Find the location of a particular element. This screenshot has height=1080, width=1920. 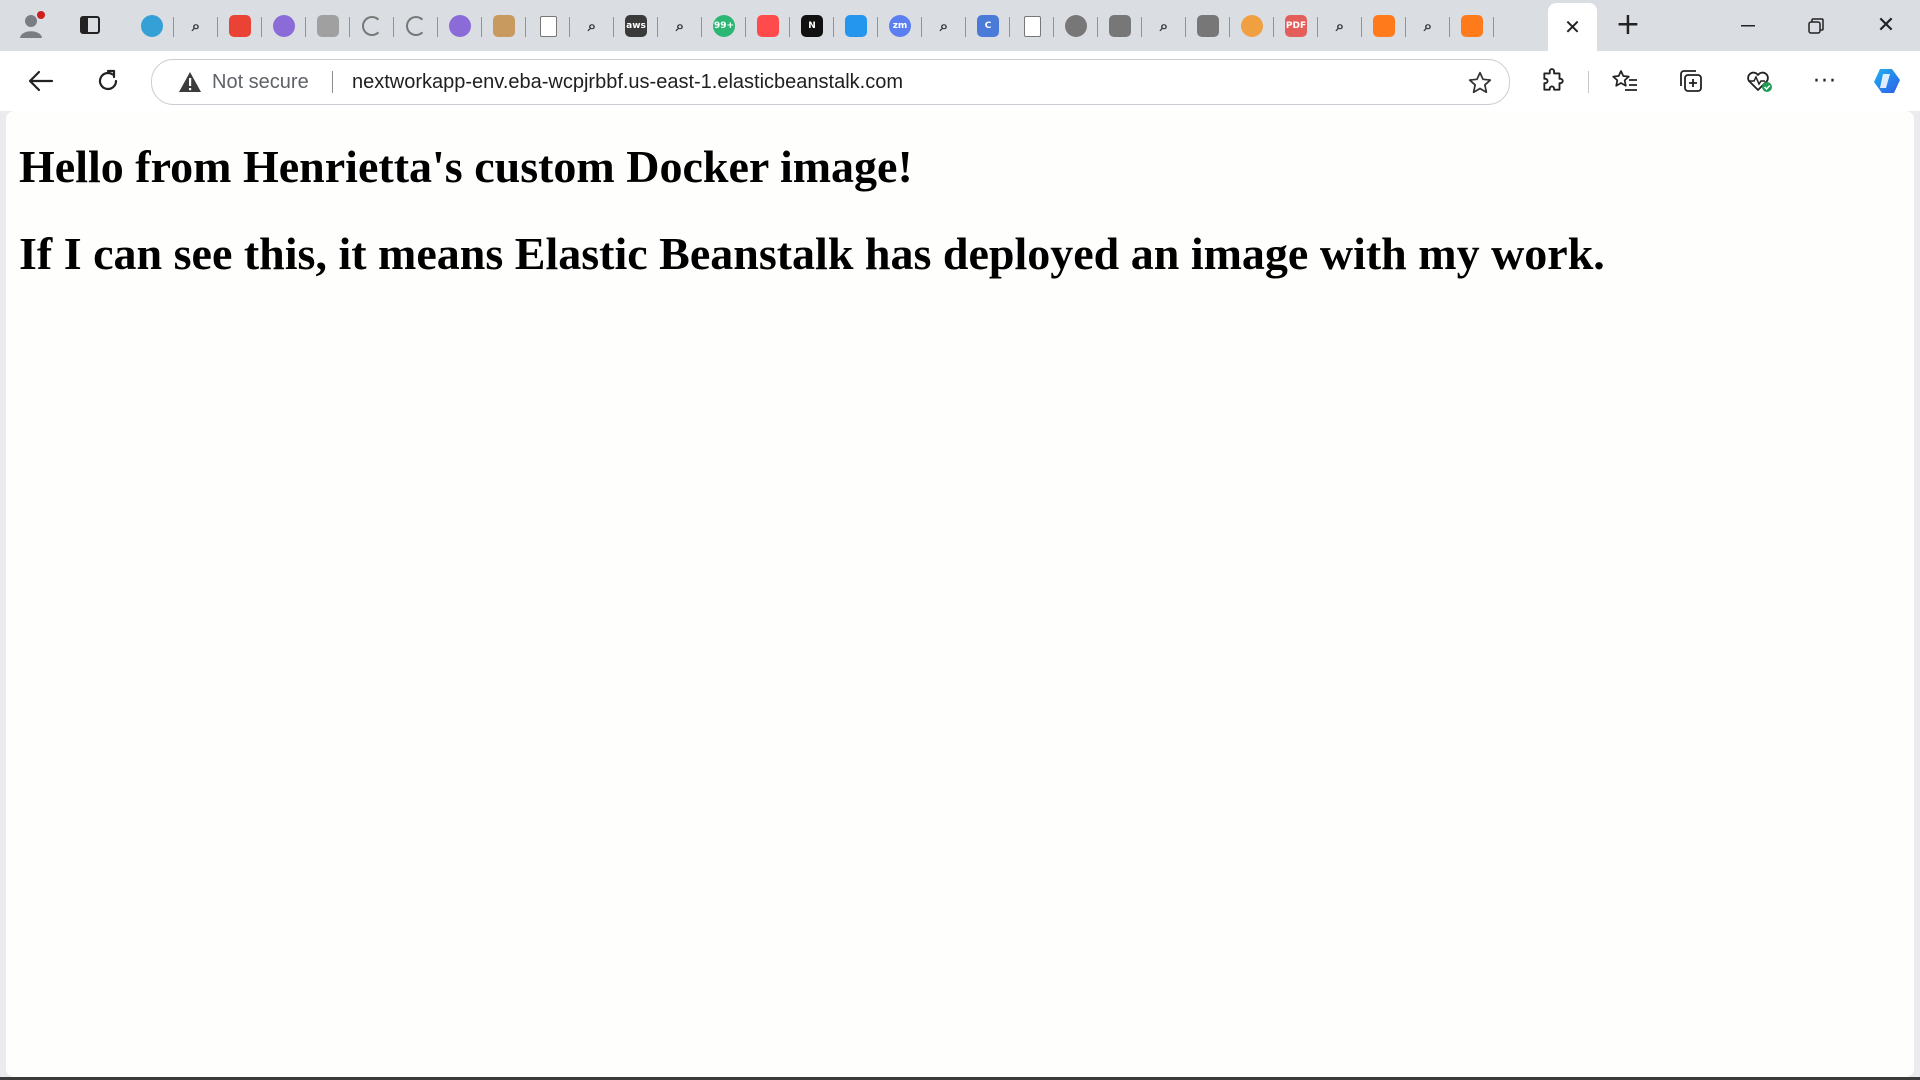

star-icon is located at coordinates (1480, 82).